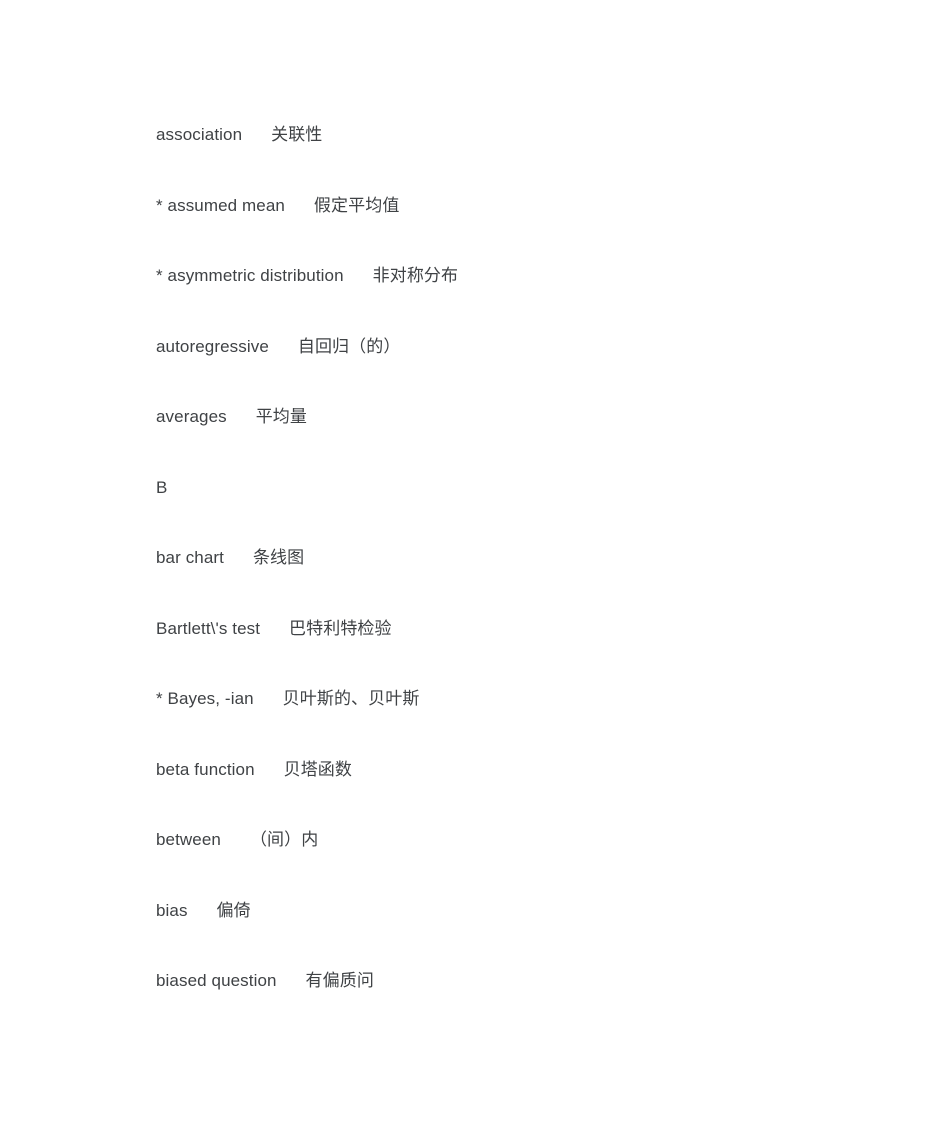 The height and width of the screenshot is (1123, 945). Describe the element at coordinates (530, 981) in the screenshot. I see `glossary-entry: biased question 有偏质问` at that location.